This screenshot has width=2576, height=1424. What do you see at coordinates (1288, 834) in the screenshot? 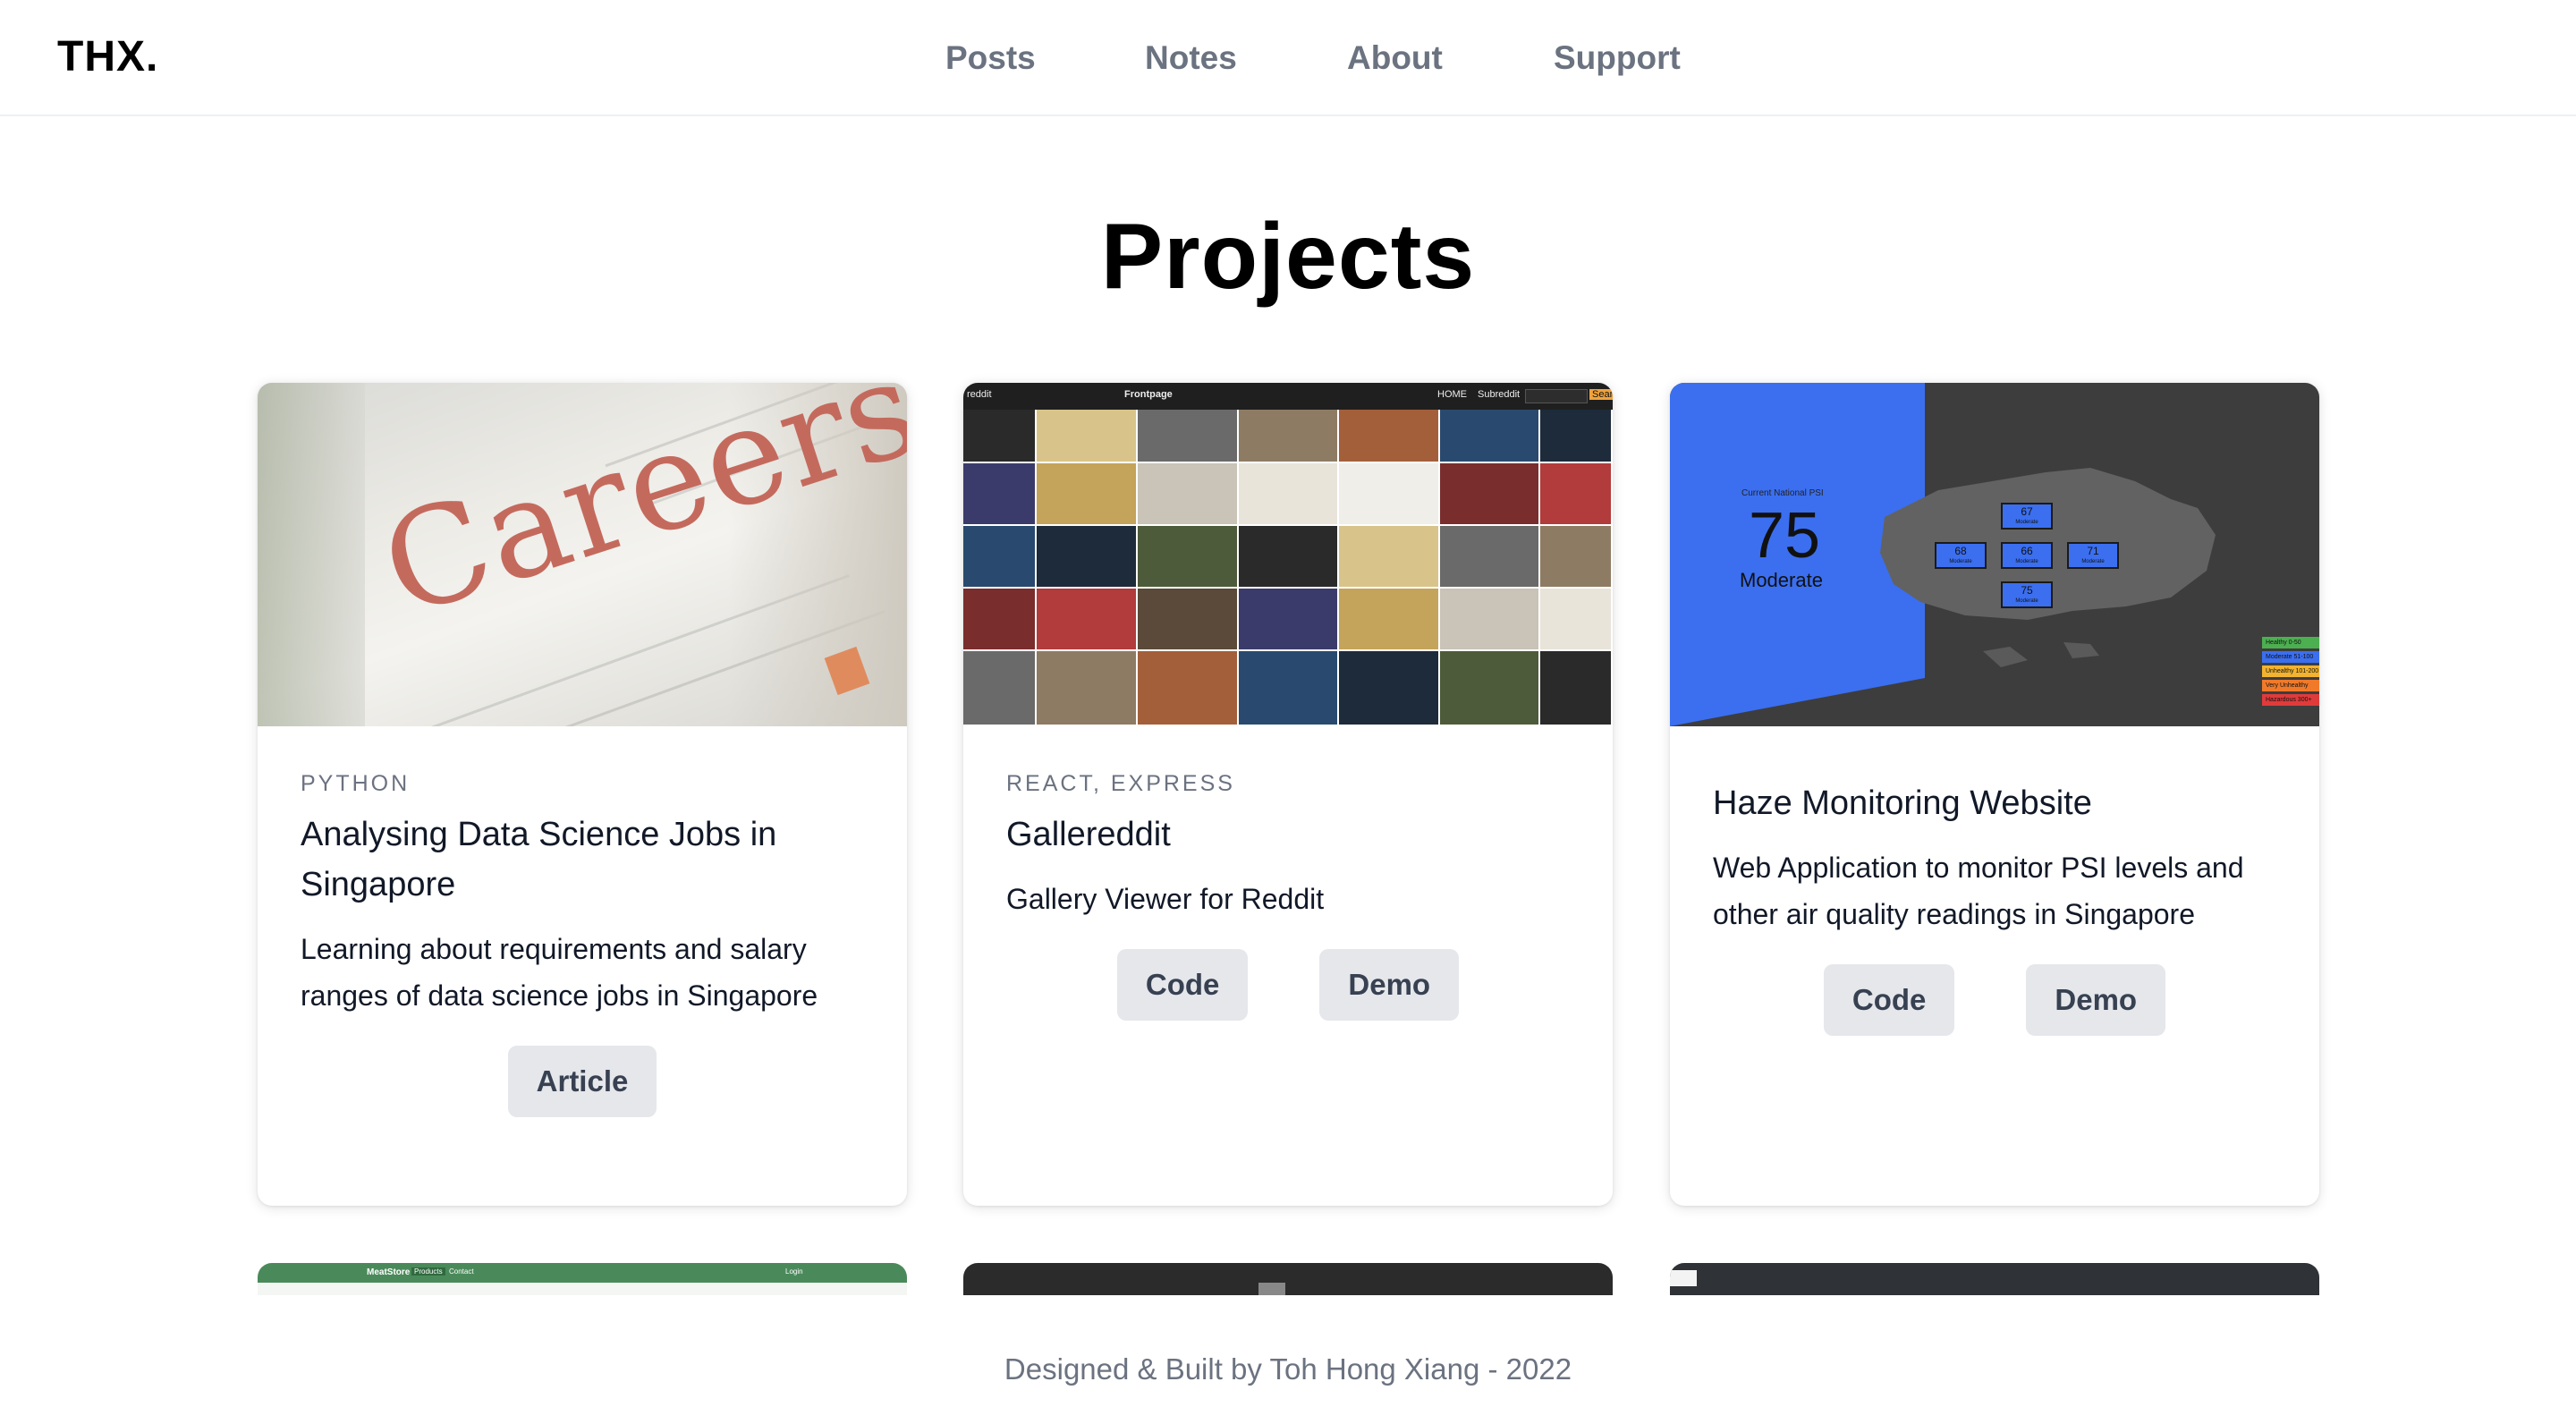
I see `card-title: Gallereddit` at bounding box center [1288, 834].